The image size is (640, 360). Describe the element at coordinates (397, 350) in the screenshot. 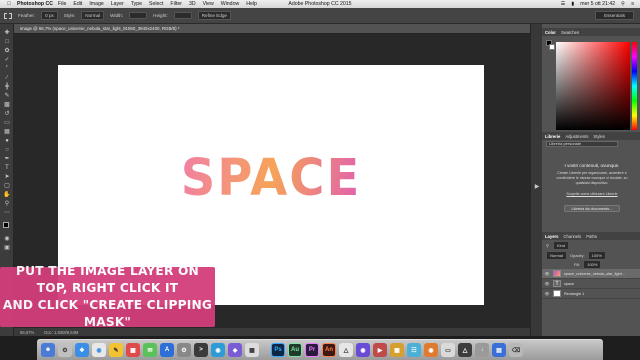

I see `archive-icon: ▦` at that location.